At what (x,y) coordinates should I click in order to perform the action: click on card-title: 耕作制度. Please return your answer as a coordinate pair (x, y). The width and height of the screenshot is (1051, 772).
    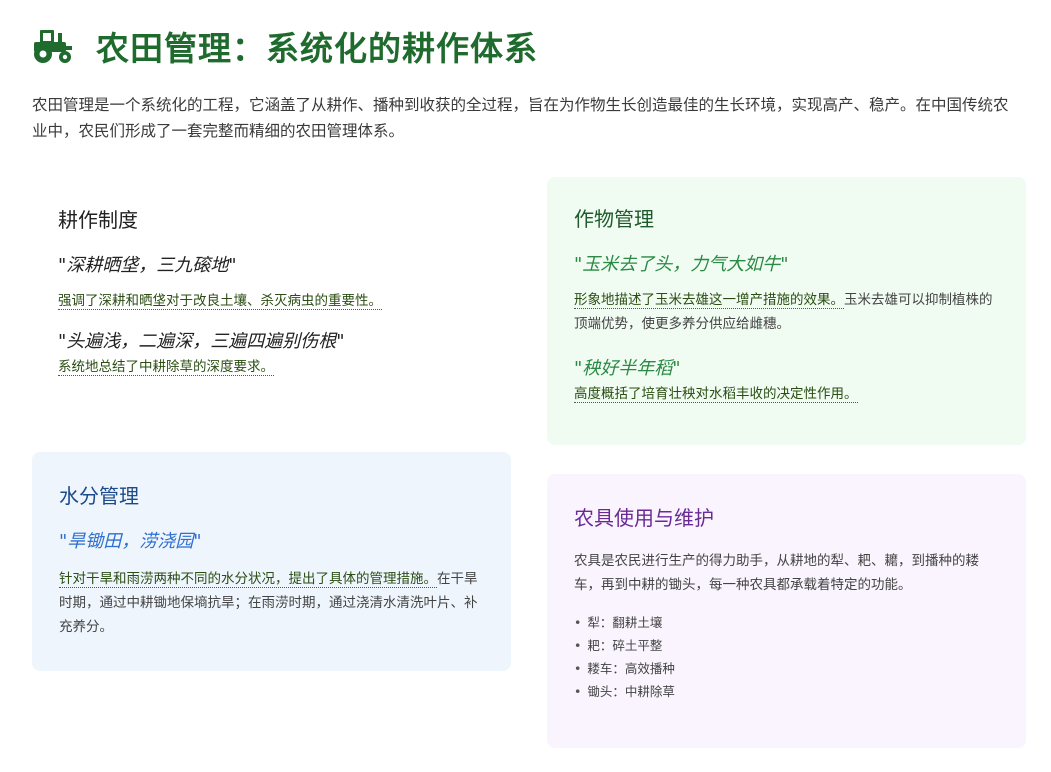
    Looking at the image, I should click on (98, 220).